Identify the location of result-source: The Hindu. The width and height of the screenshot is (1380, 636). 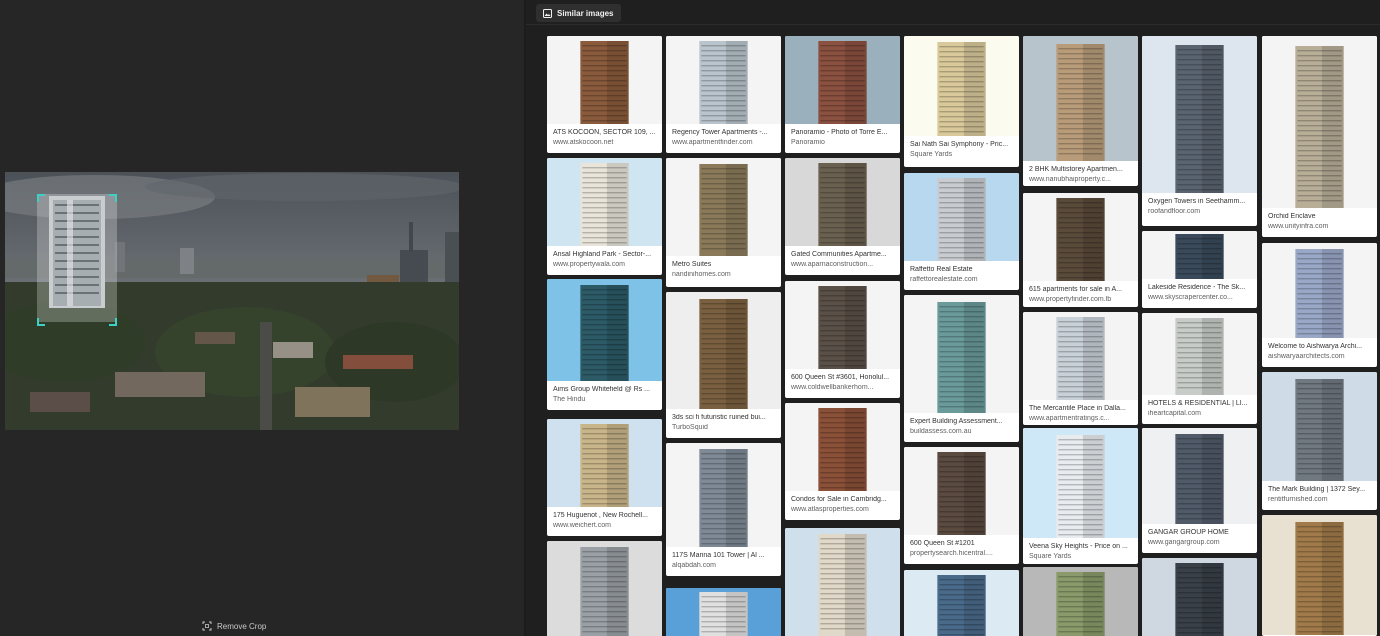
(605, 399).